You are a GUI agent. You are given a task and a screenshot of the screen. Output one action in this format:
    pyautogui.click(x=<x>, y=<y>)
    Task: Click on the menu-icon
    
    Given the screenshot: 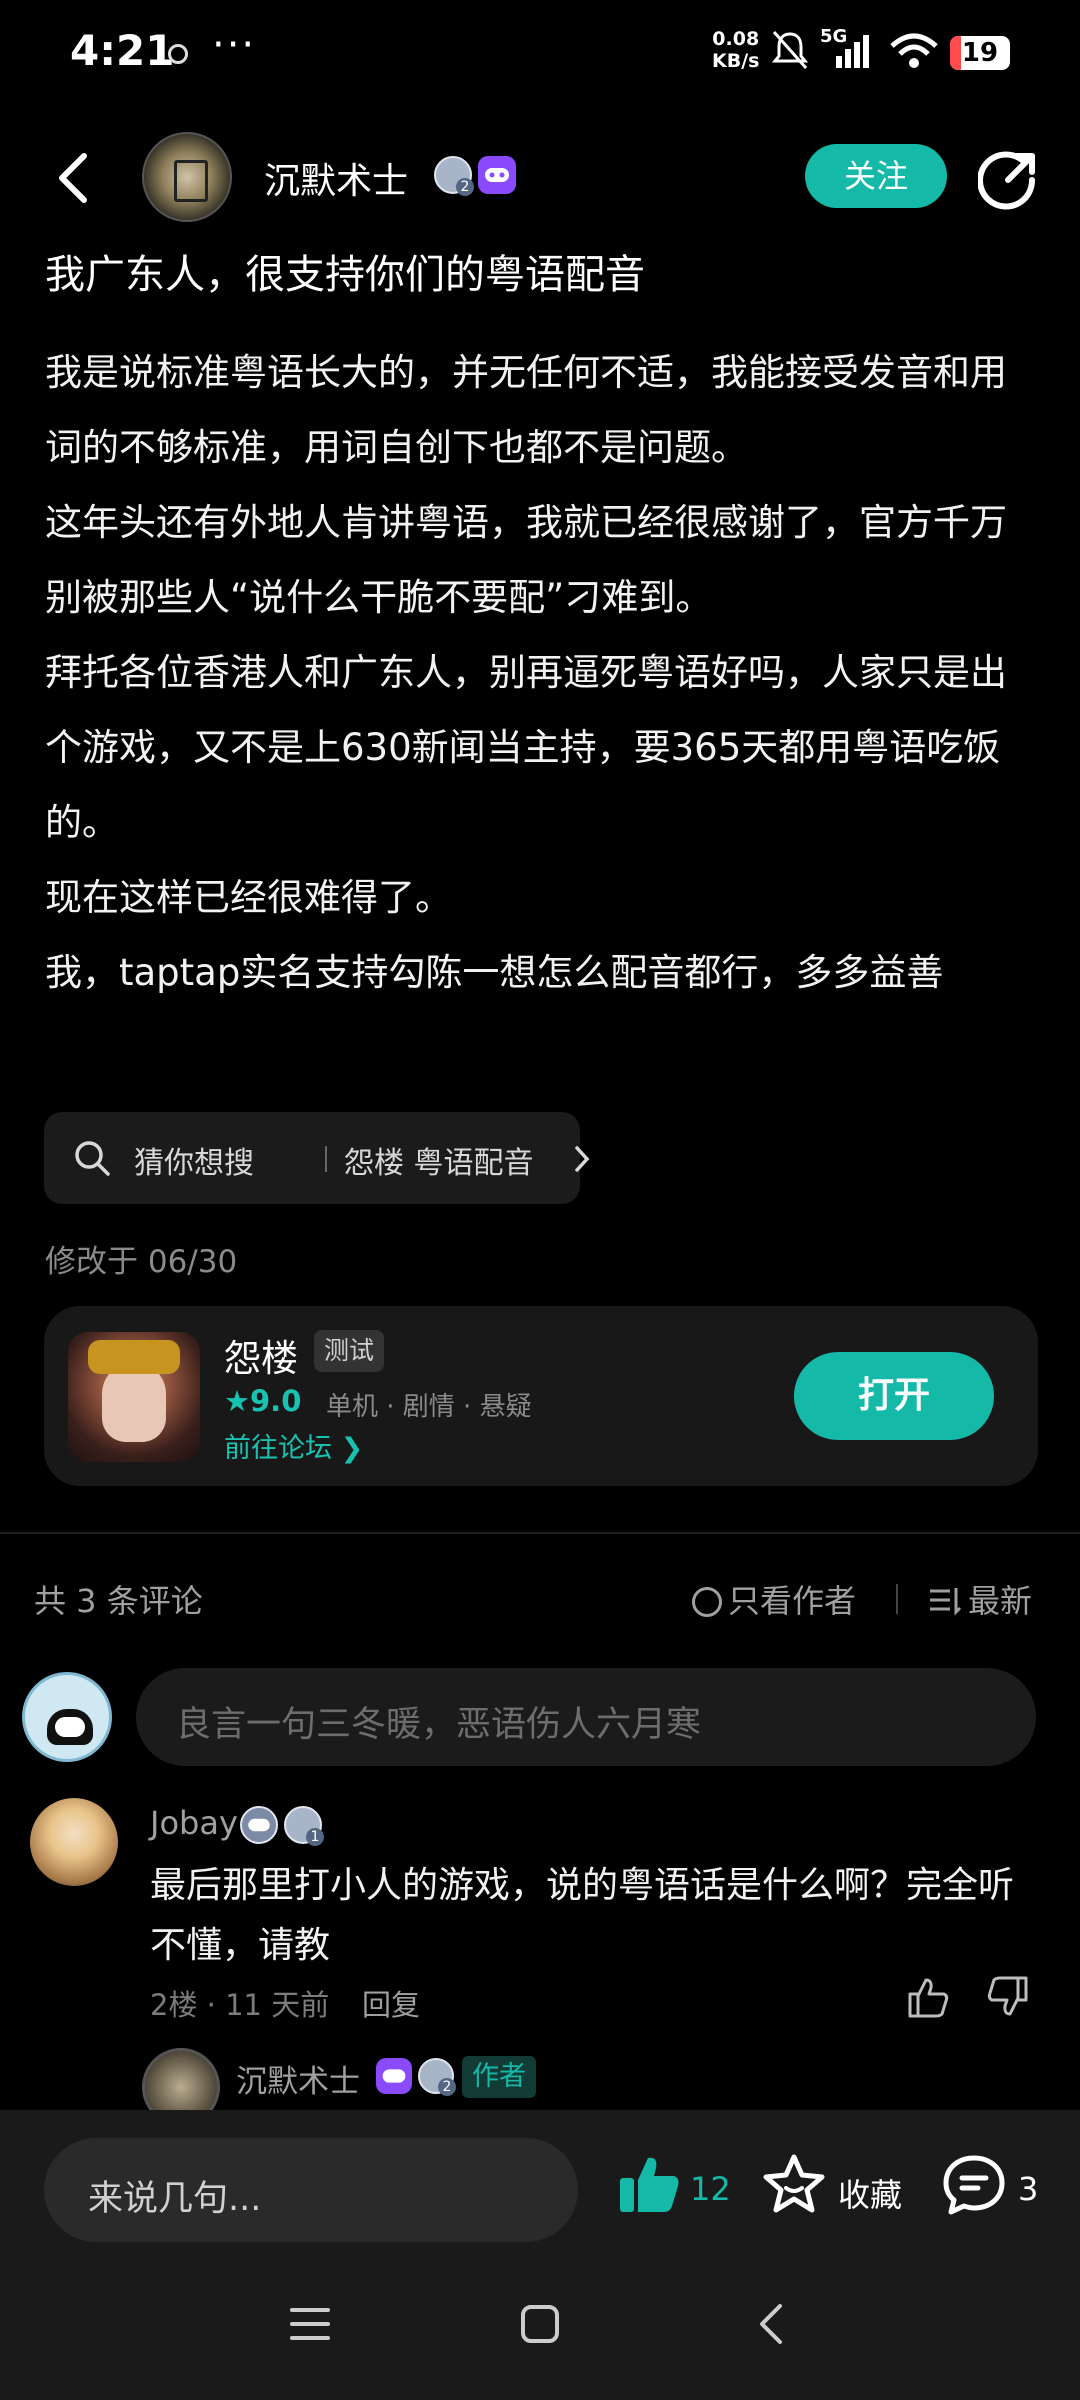 What is the action you would take?
    pyautogui.click(x=310, y=2324)
    